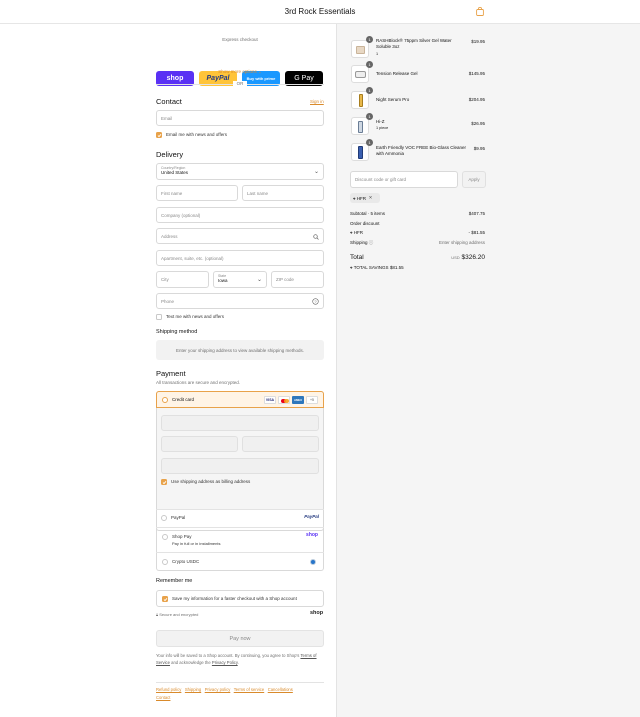  Describe the element at coordinates (165, 279) in the screenshot. I see `city-placeholder: City` at that location.